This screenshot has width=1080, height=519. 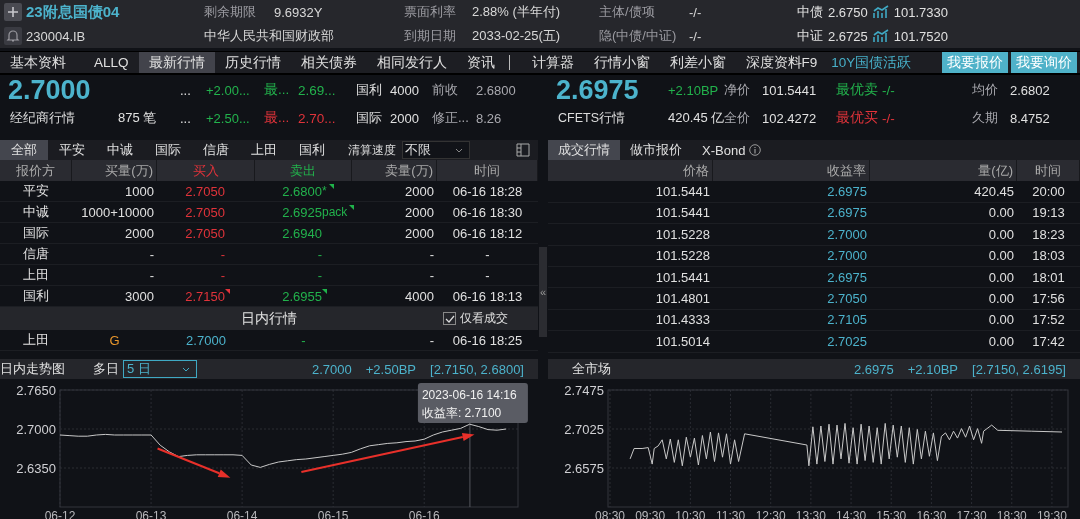 I want to click on stat-value: 2.6802, so click(x=1030, y=90).